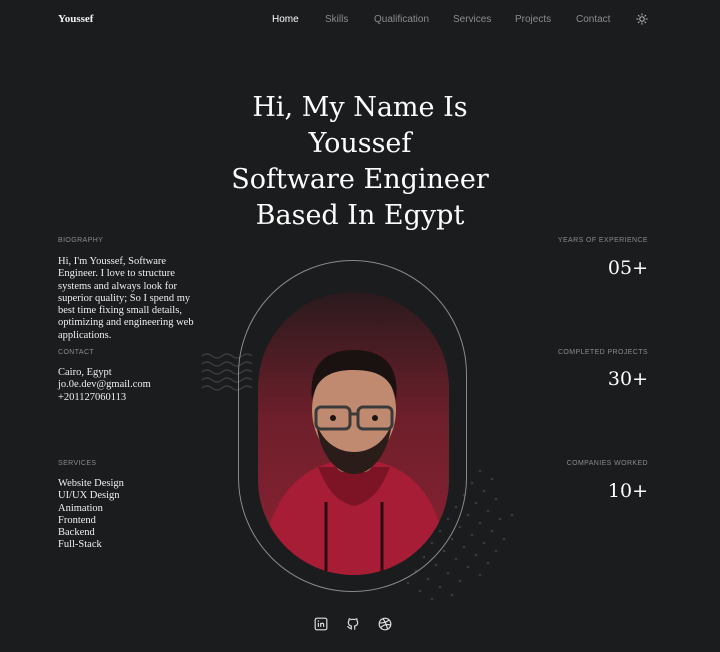 Image resolution: width=720 pixels, height=652 pixels. I want to click on profile-photo, so click(353, 433).